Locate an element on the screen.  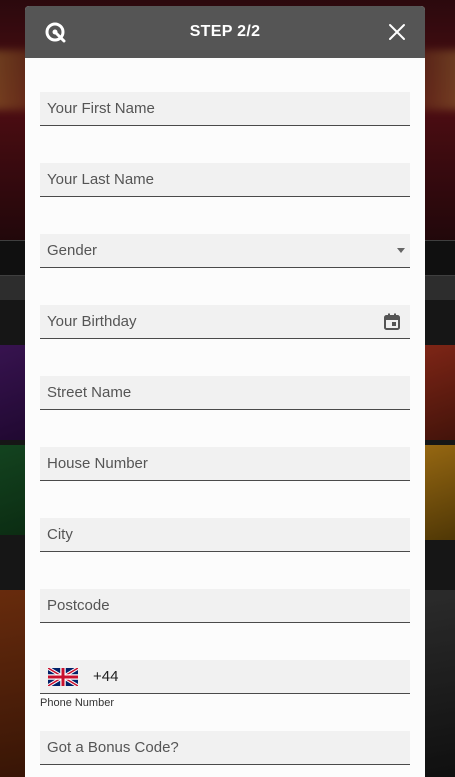
street-name-field: Street Name is located at coordinates (225, 393).